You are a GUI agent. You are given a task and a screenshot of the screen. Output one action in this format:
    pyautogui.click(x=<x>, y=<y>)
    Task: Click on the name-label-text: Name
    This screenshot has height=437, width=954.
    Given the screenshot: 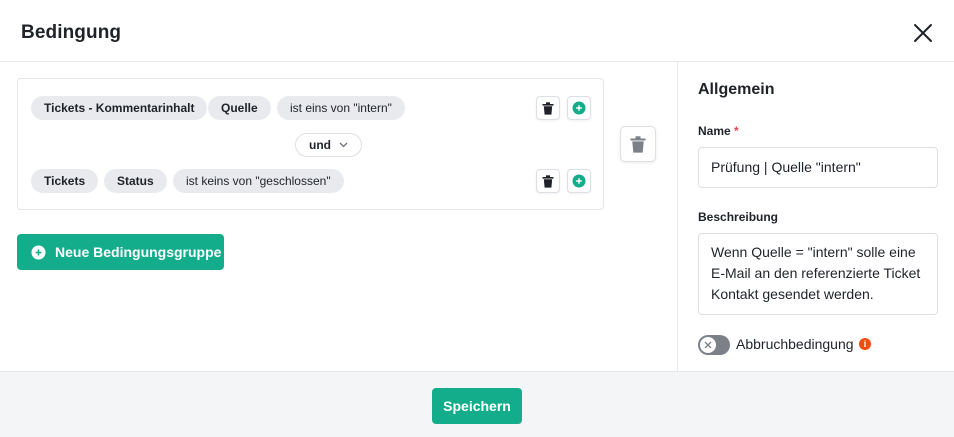 What is the action you would take?
    pyautogui.click(x=714, y=131)
    